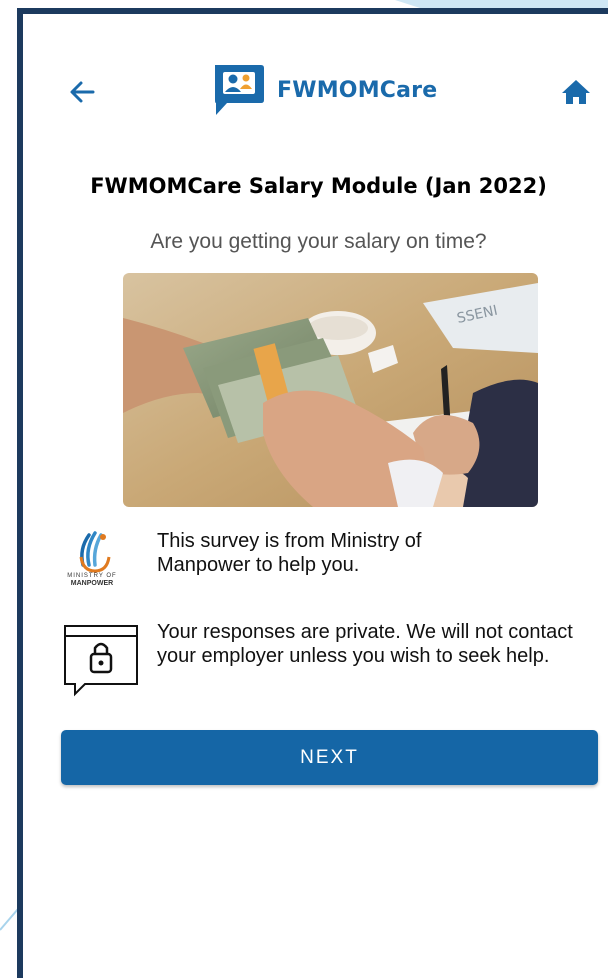  I want to click on home-button, so click(576, 92).